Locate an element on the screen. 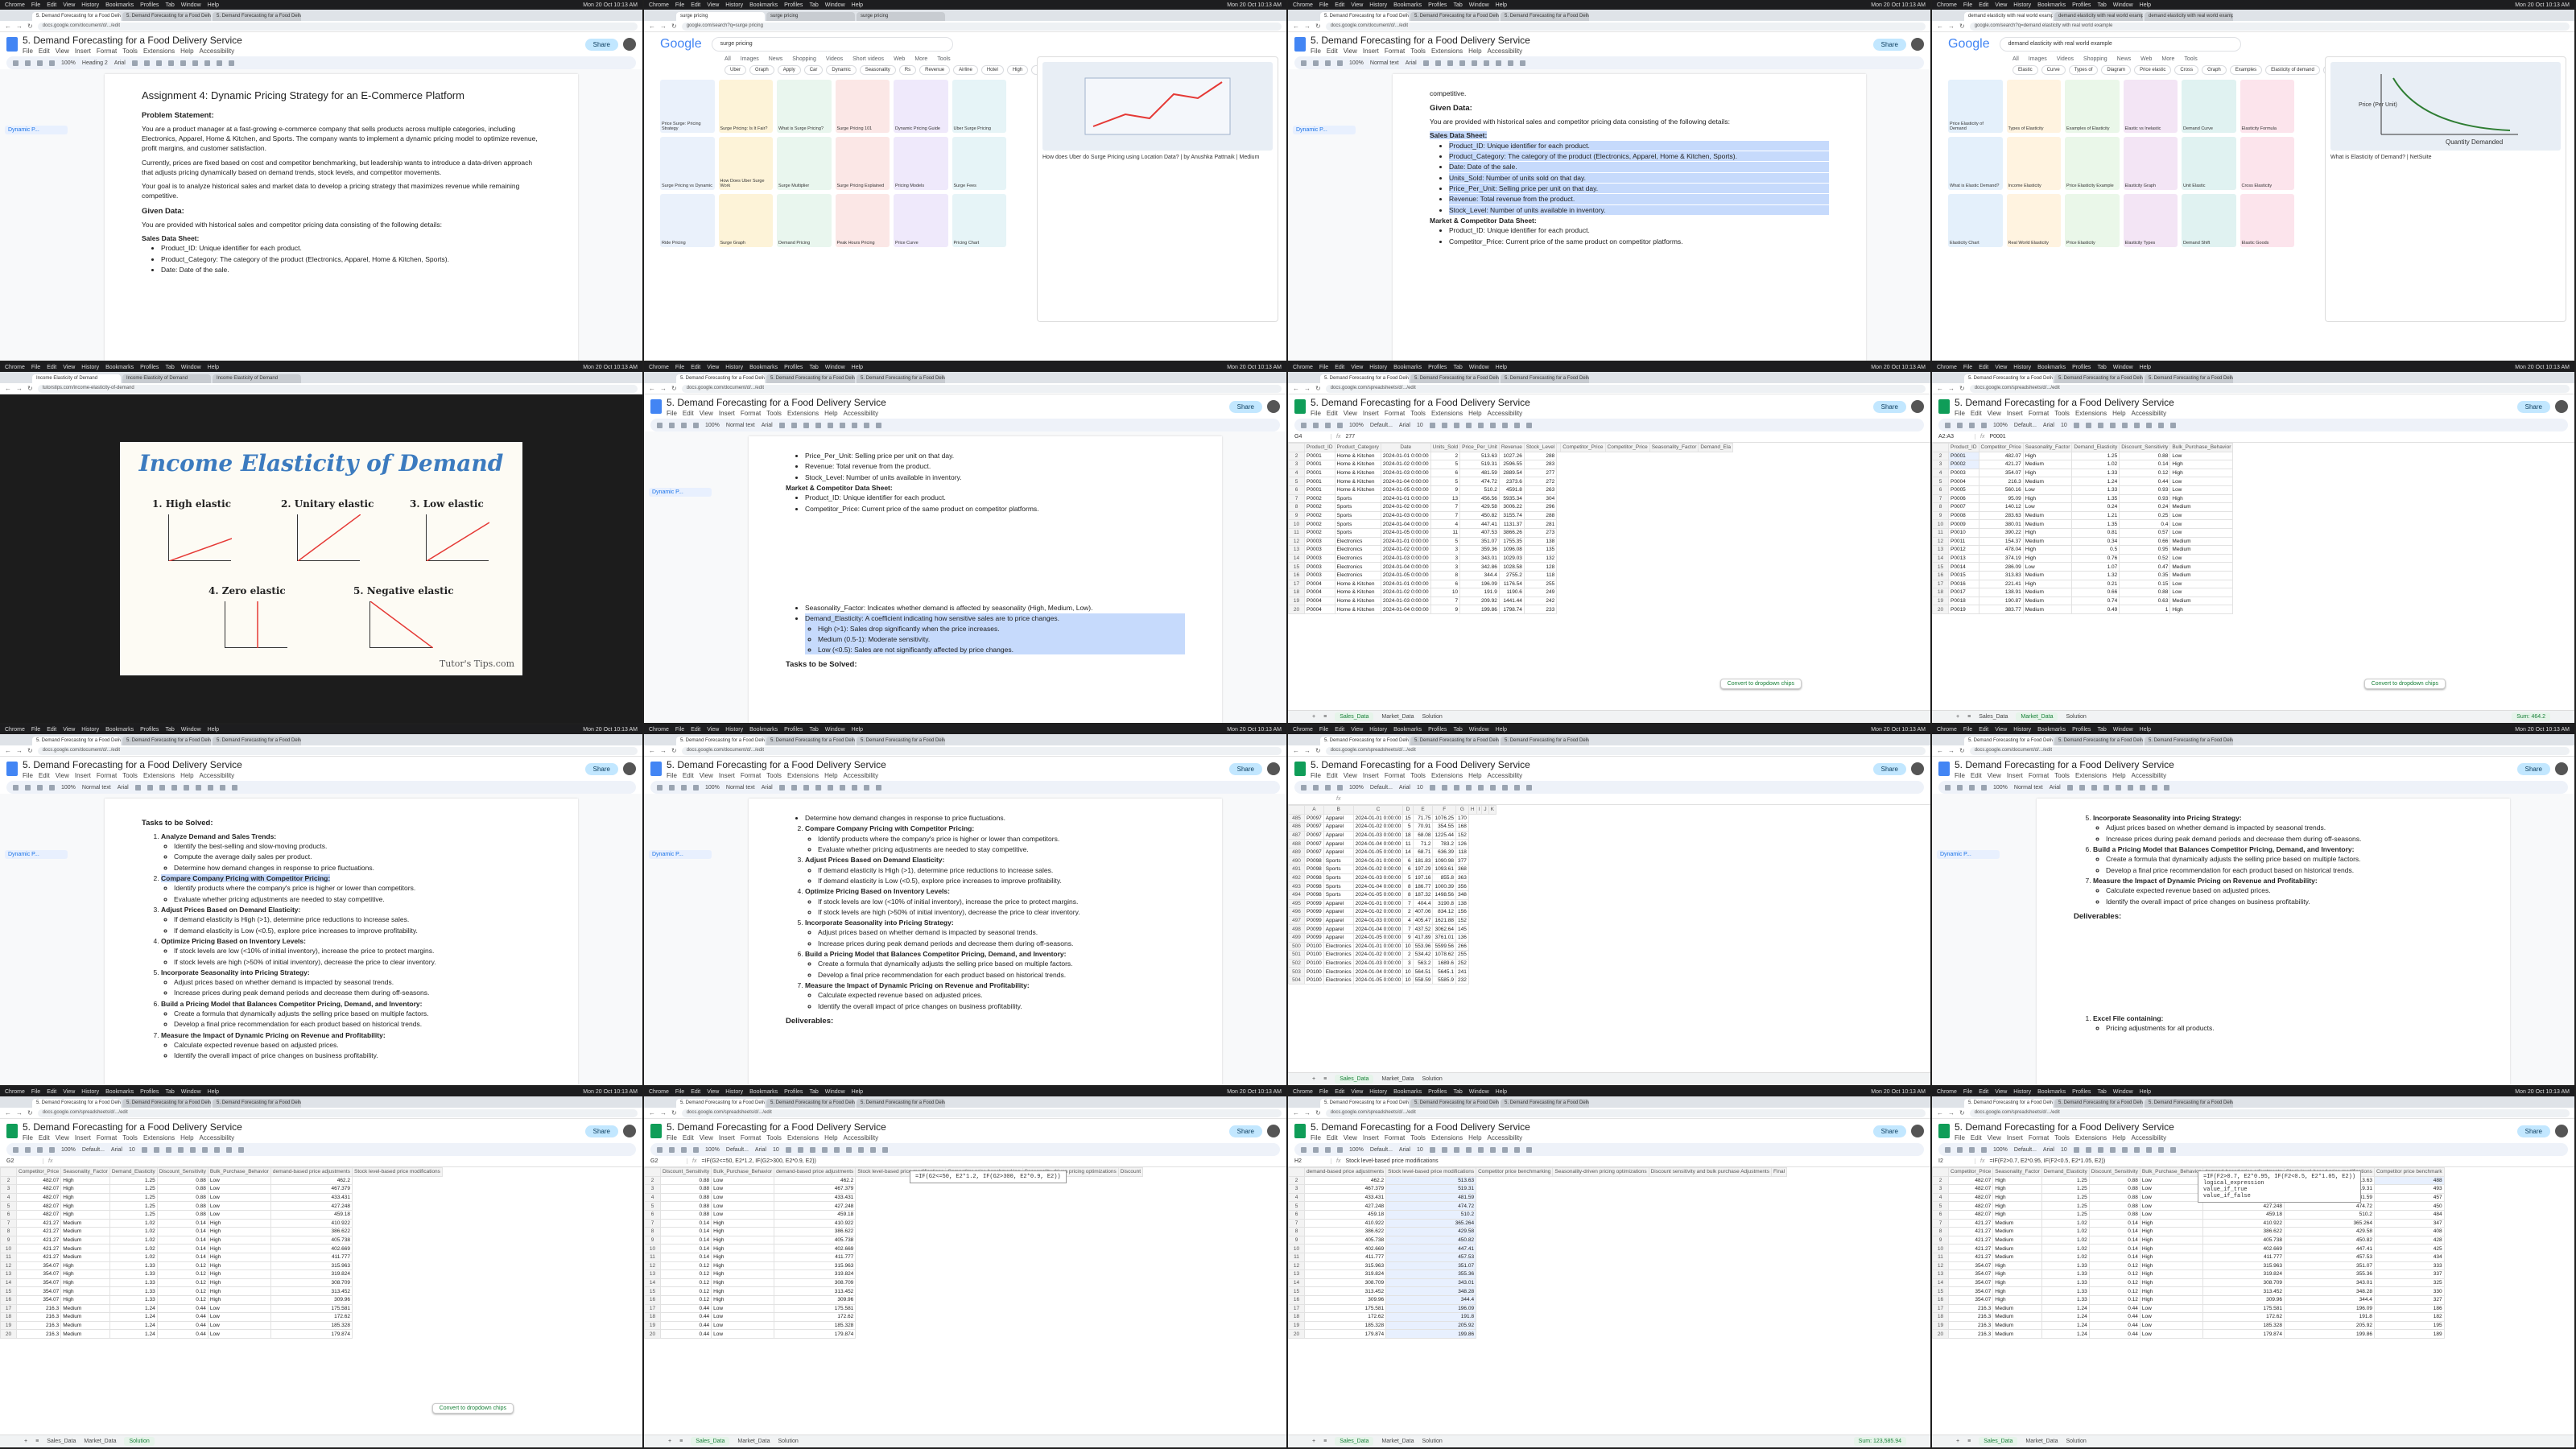  os-menu-item: View is located at coordinates (713, 730).